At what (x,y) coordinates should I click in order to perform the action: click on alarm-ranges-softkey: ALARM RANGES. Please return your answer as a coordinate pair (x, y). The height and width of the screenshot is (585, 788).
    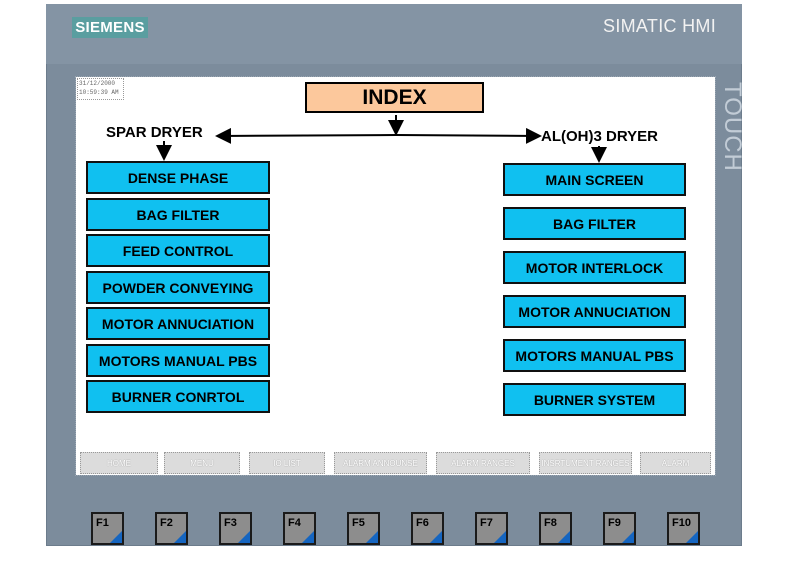
    Looking at the image, I should click on (483, 463).